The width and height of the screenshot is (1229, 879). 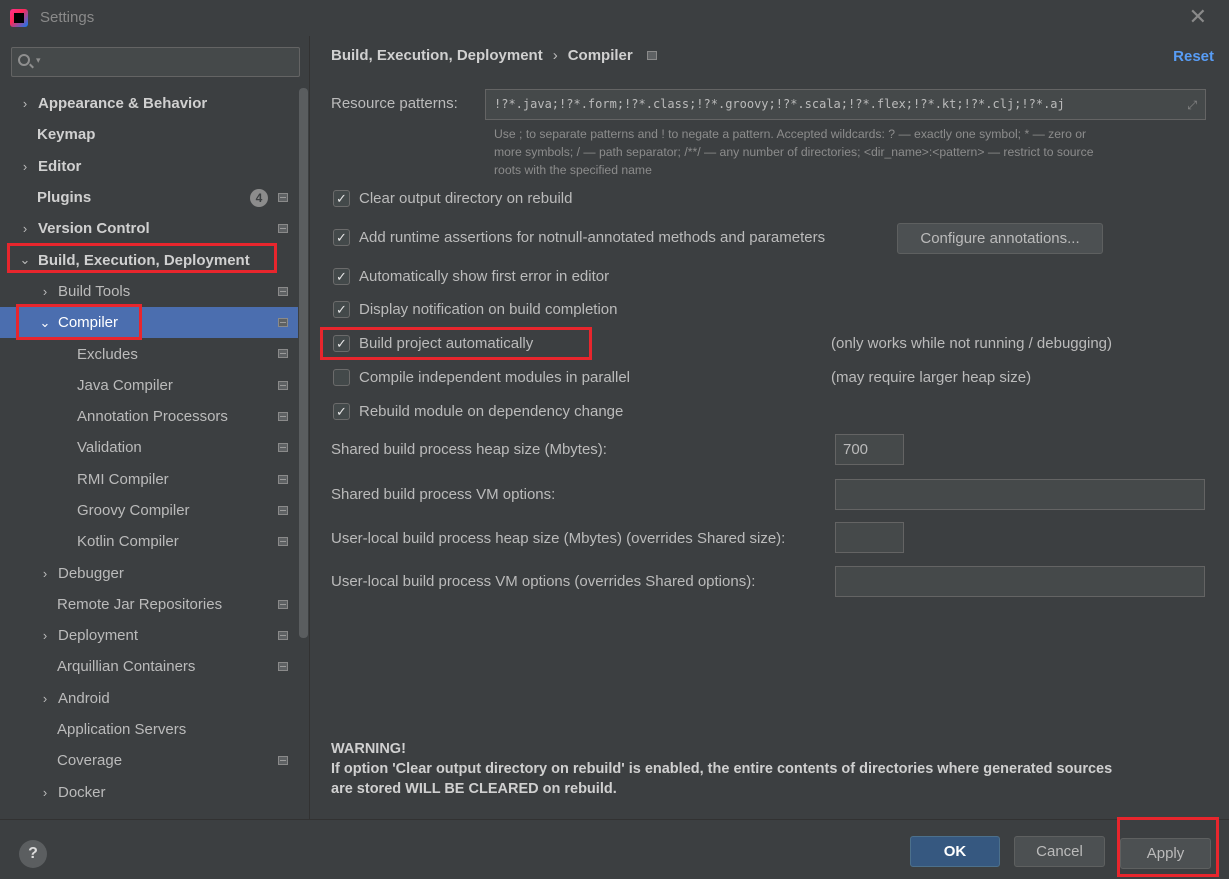 What do you see at coordinates (478, 411) in the screenshot?
I see `rebuild-on-dependency-option: ✓ Rebuild module on dependency change` at bounding box center [478, 411].